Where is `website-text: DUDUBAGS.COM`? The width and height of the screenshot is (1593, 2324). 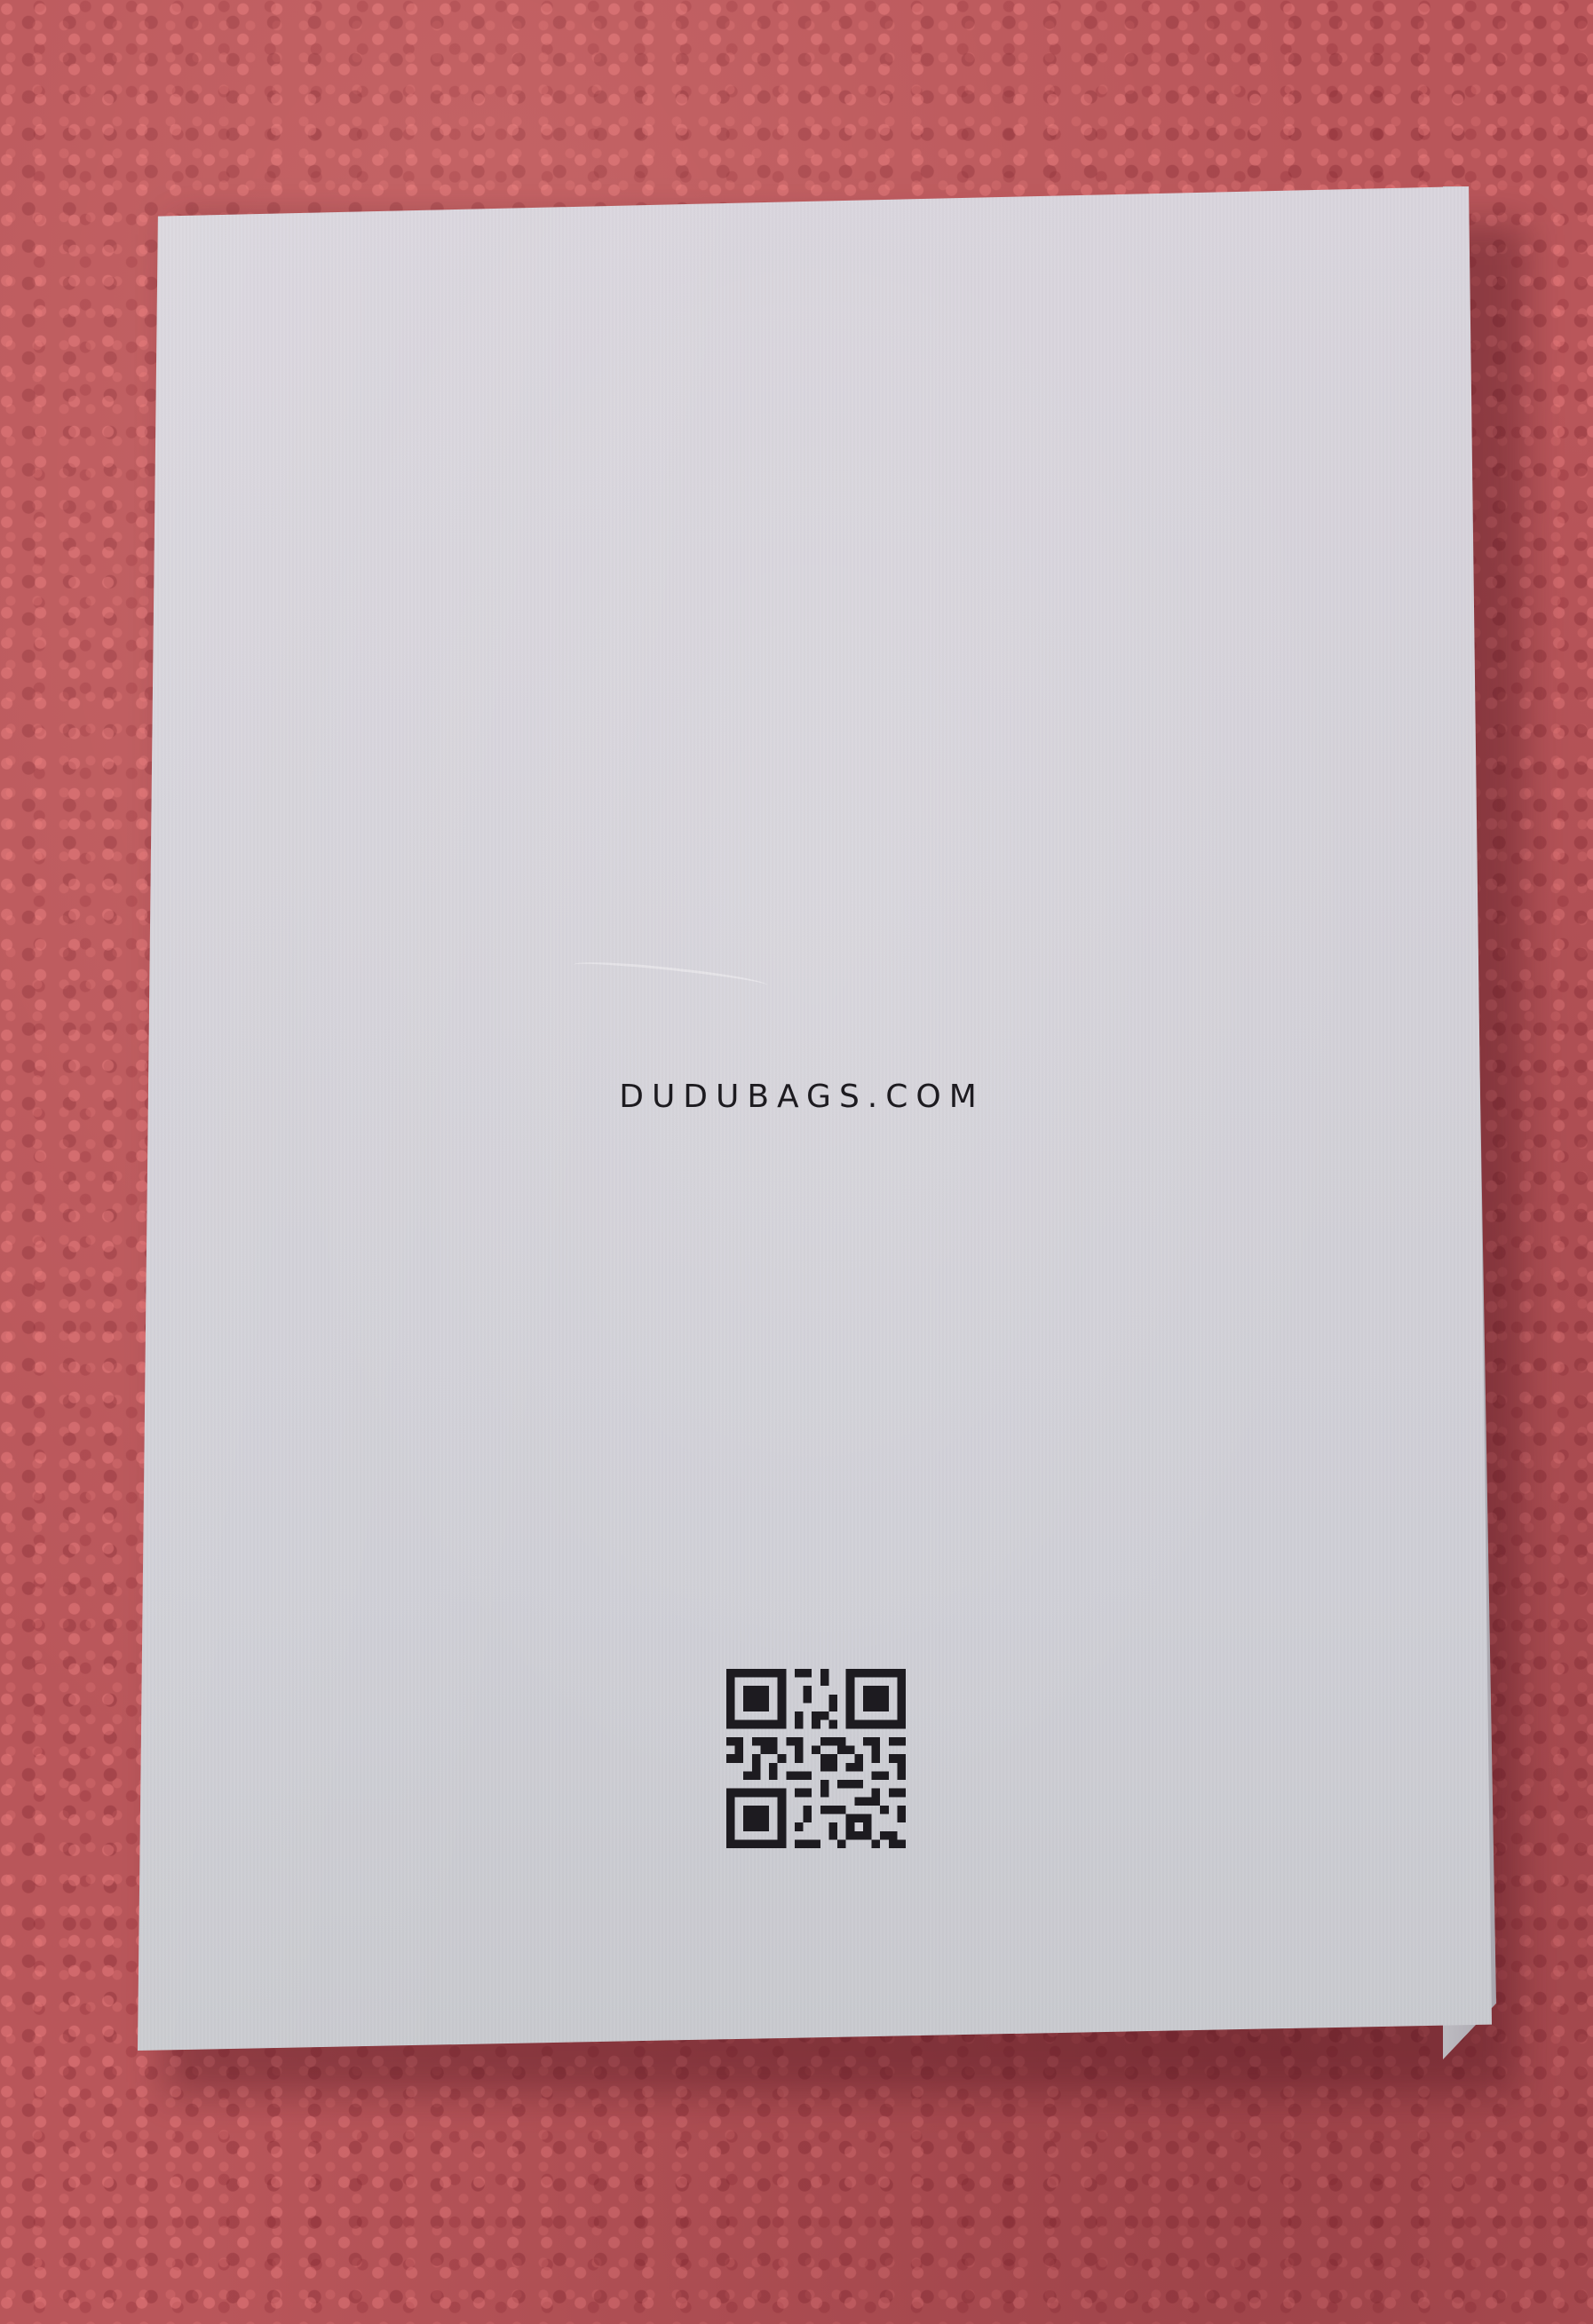 website-text: DUDUBAGS.COM is located at coordinates (802, 1097).